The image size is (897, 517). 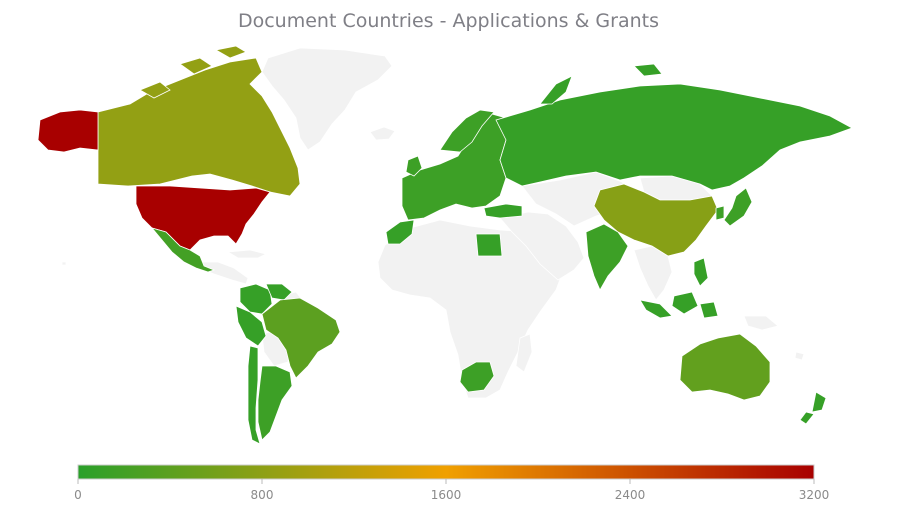 I want to click on color-scale-tick-label: 2400, so click(x=630, y=495).